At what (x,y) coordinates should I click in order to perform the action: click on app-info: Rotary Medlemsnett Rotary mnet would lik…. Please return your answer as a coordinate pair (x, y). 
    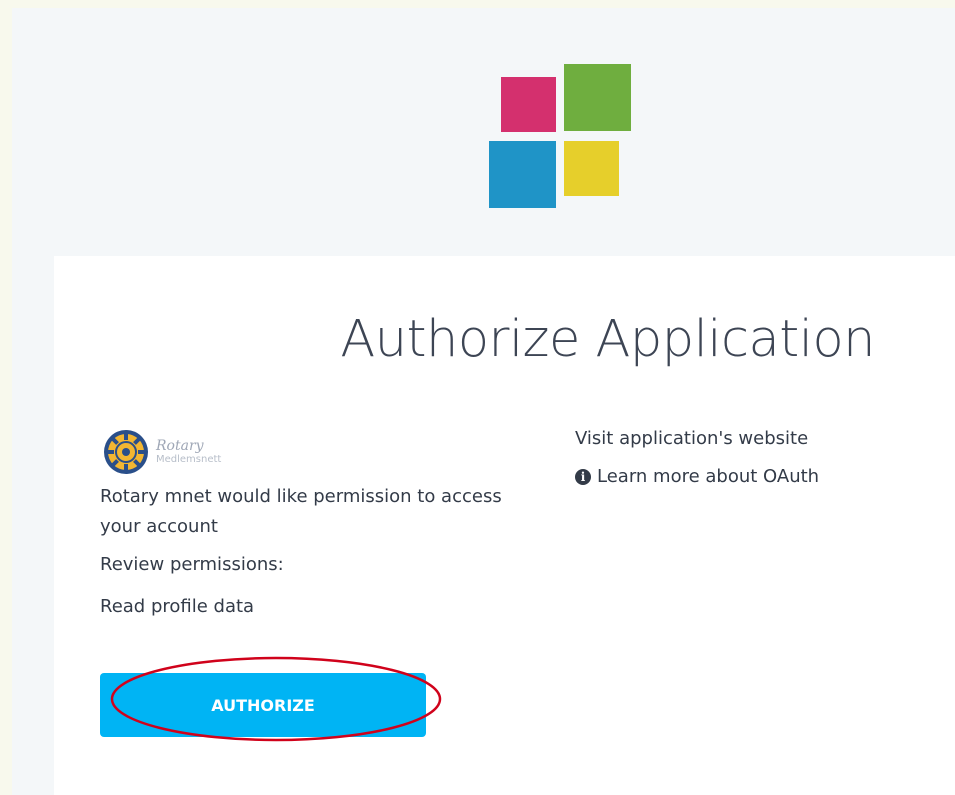
    Looking at the image, I should click on (305, 525).